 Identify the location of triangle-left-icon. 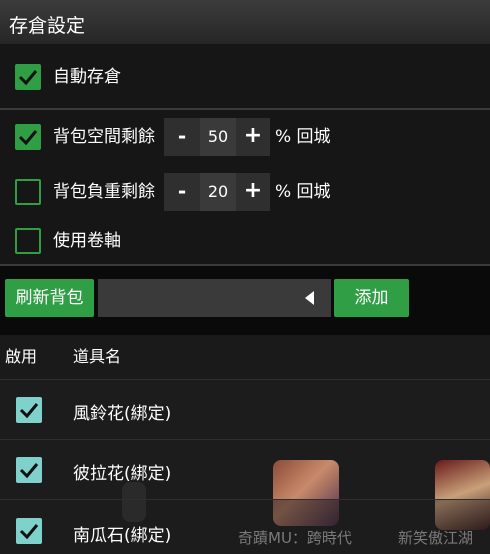
(309, 298).